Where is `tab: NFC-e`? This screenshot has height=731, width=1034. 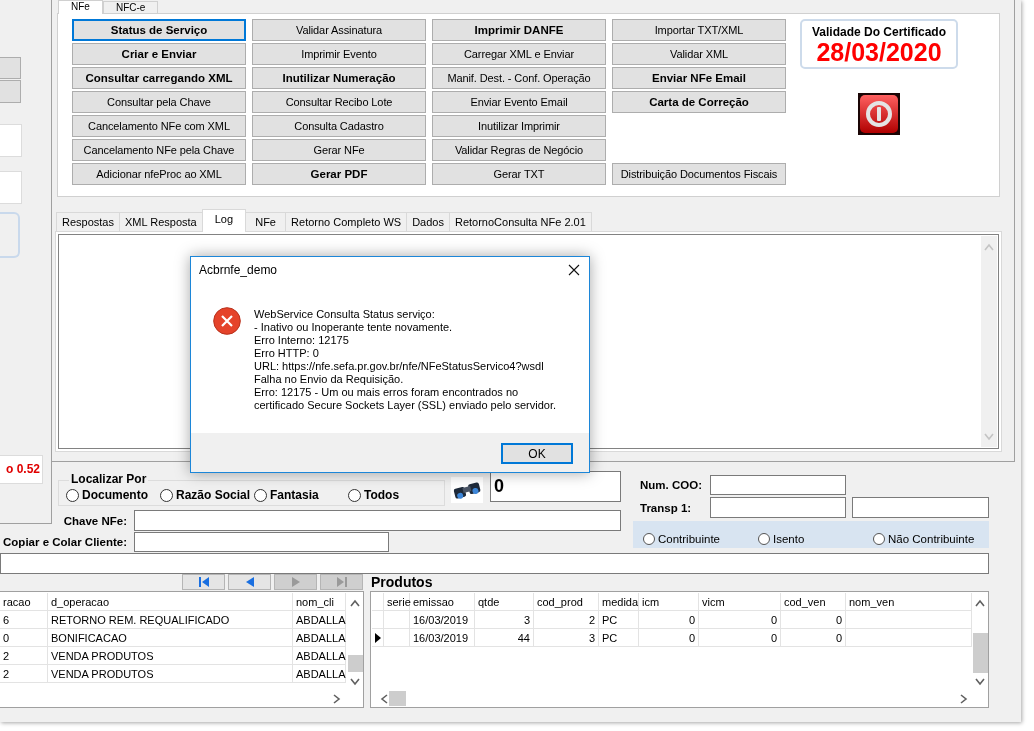
tab: NFC-e is located at coordinates (130, 7).